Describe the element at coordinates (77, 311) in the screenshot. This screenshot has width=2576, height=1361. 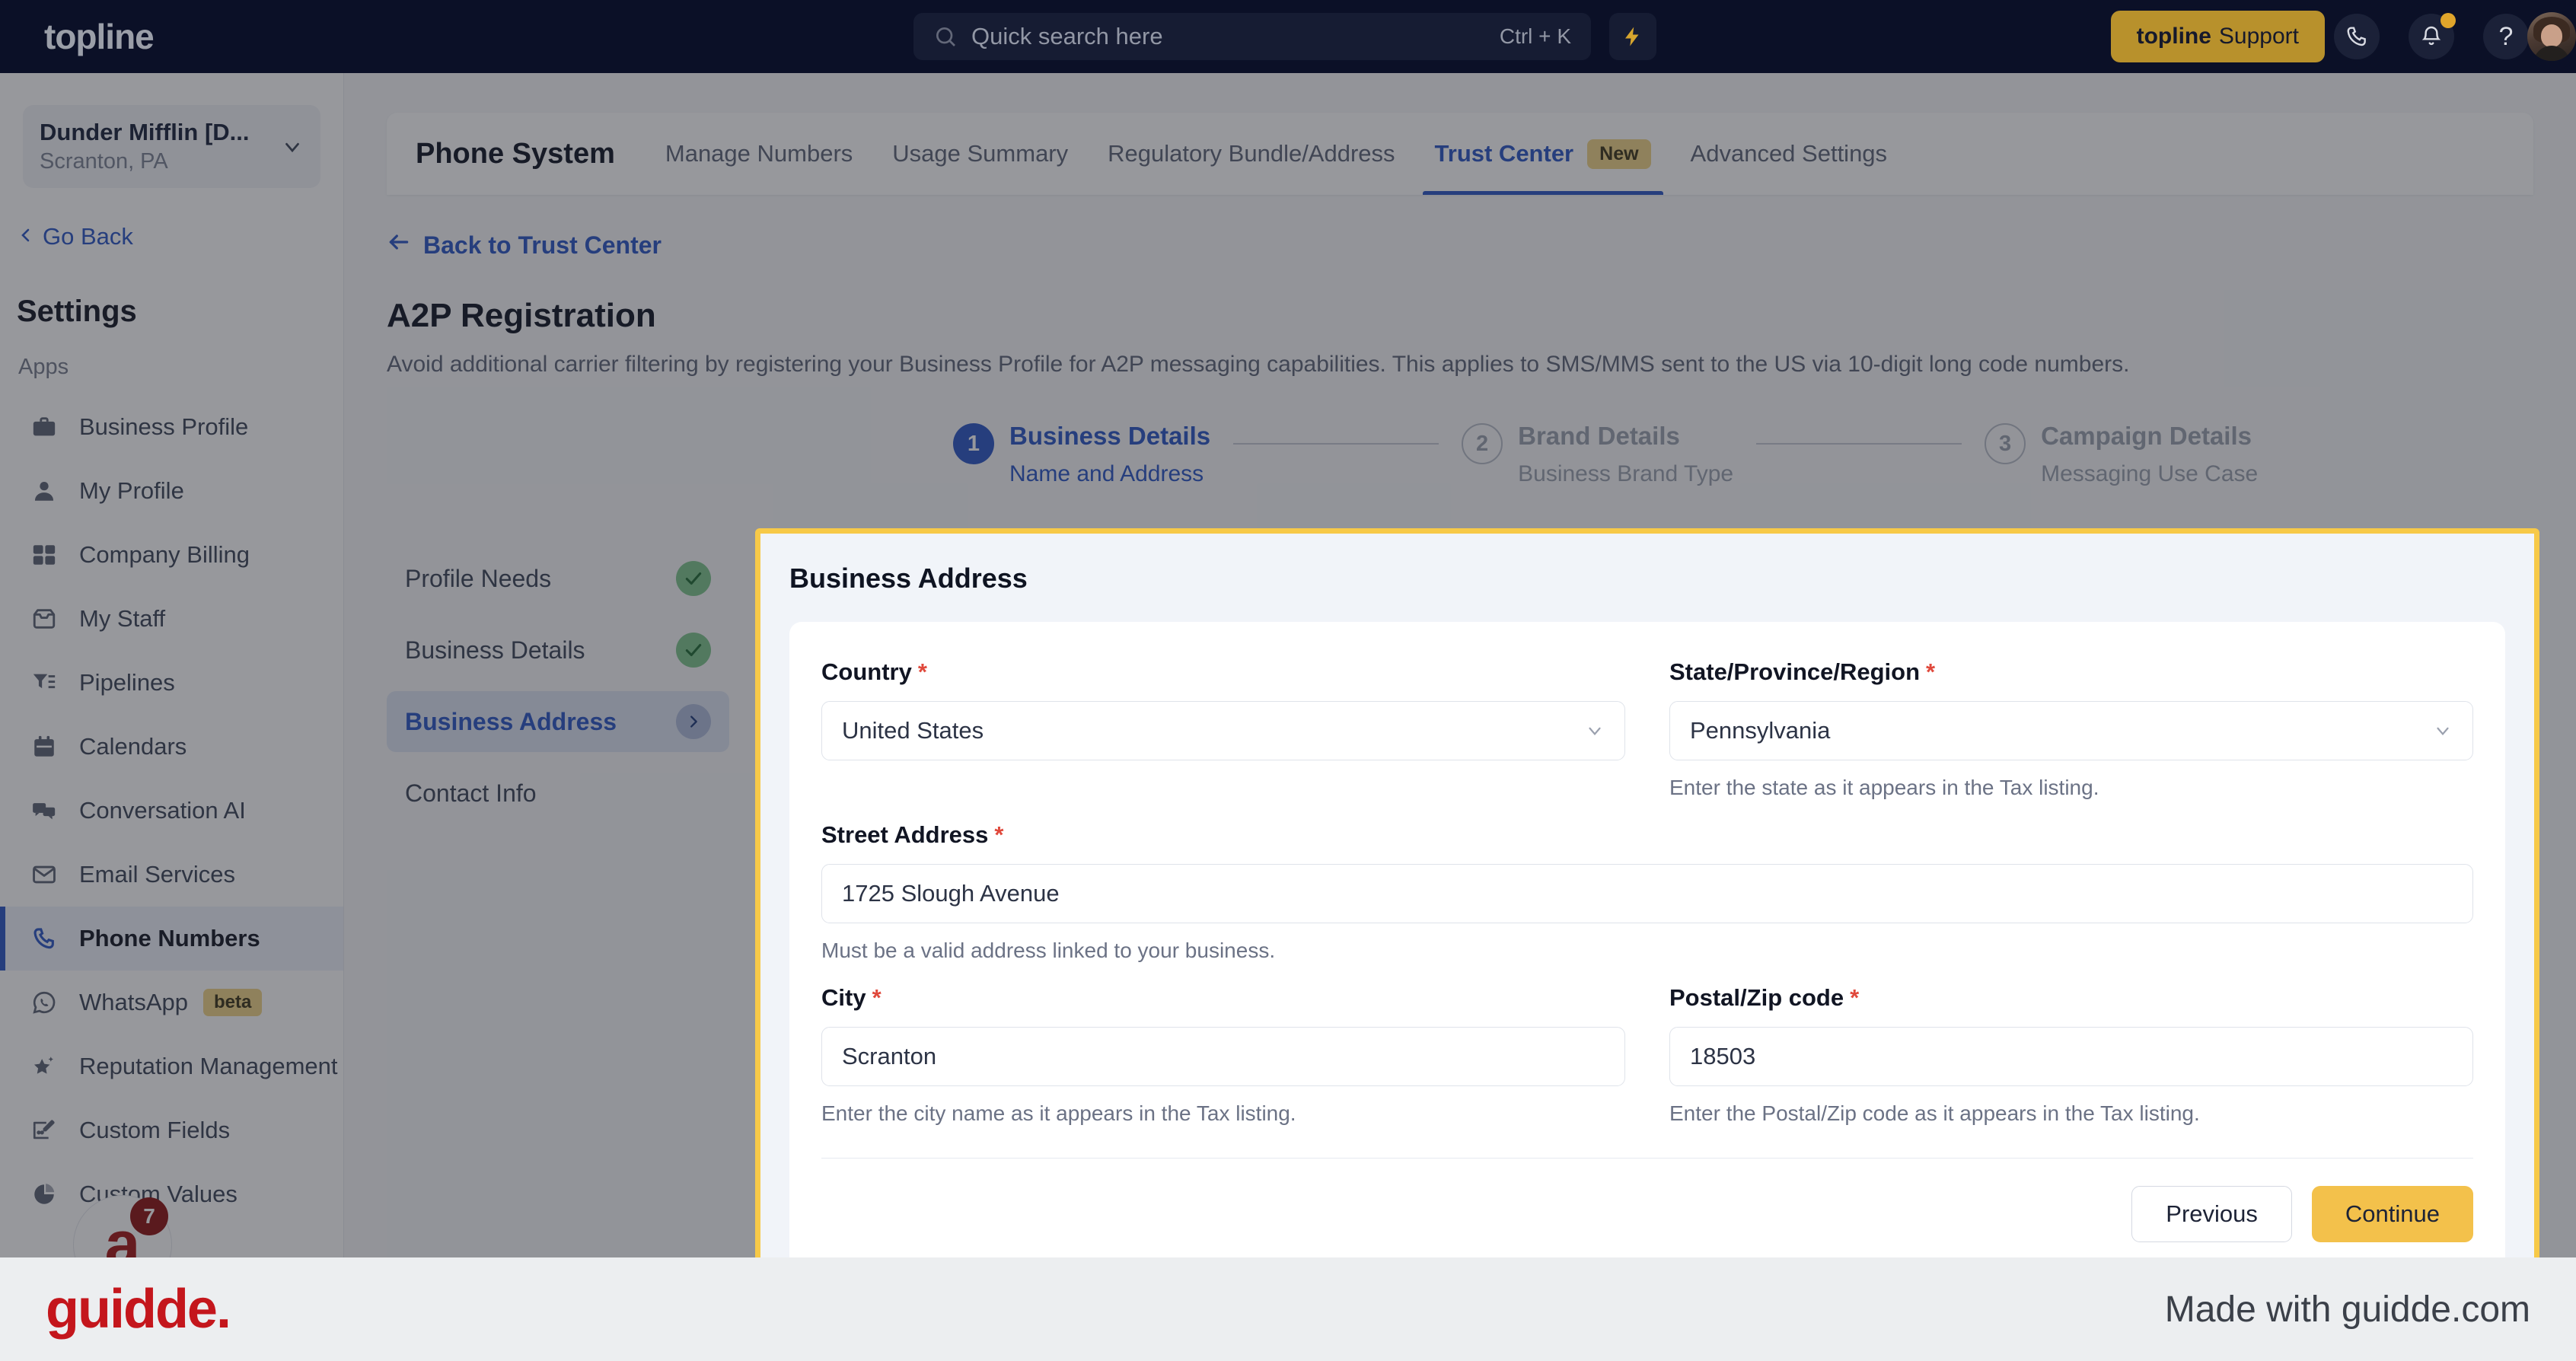
I see `page-title: Settings` at that location.